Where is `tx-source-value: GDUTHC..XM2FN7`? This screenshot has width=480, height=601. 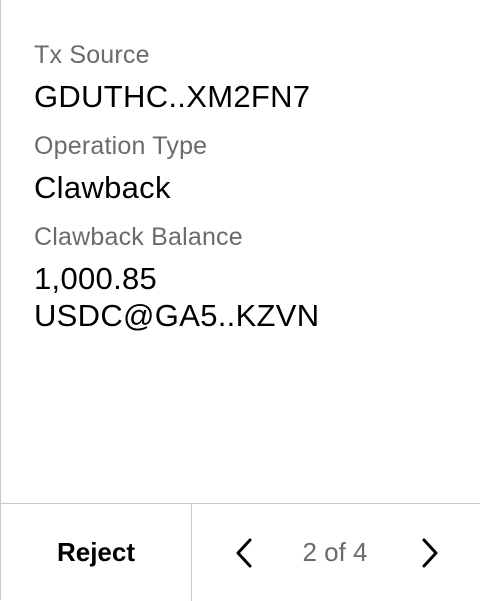
tx-source-value: GDUTHC..XM2FN7 is located at coordinates (172, 96).